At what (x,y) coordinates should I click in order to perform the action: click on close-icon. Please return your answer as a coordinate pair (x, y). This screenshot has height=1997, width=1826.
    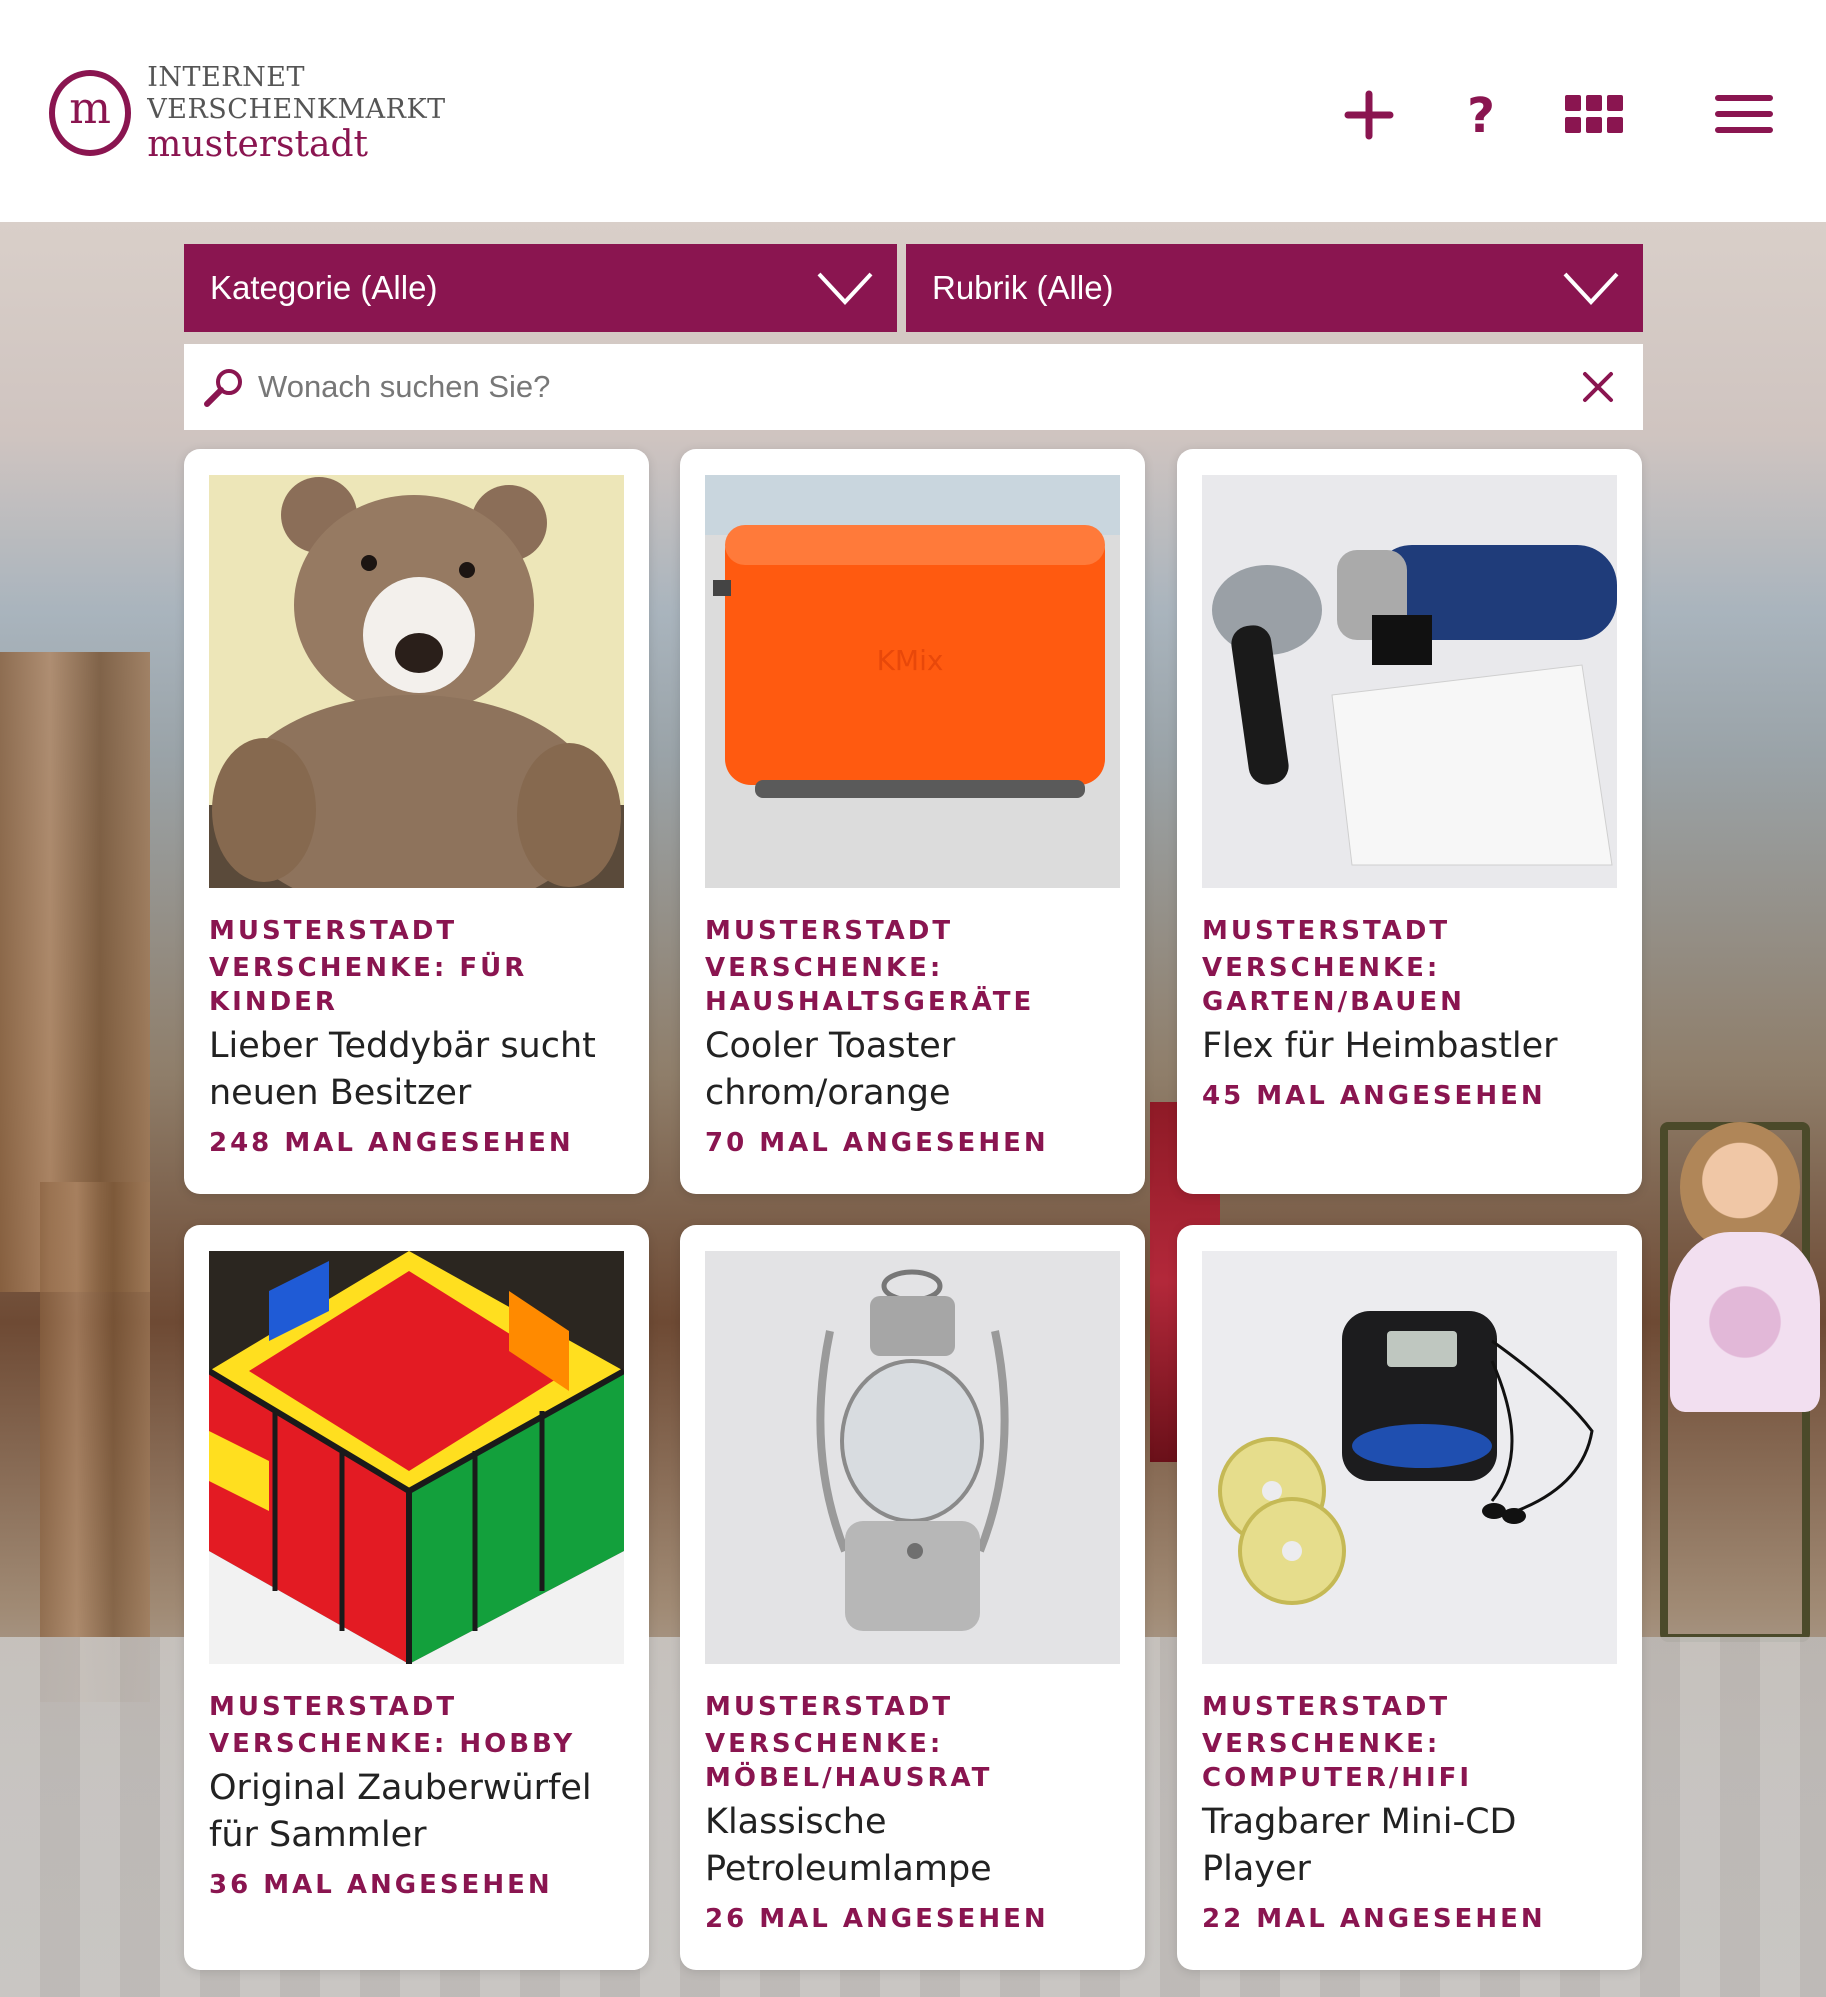
    Looking at the image, I should click on (1598, 387).